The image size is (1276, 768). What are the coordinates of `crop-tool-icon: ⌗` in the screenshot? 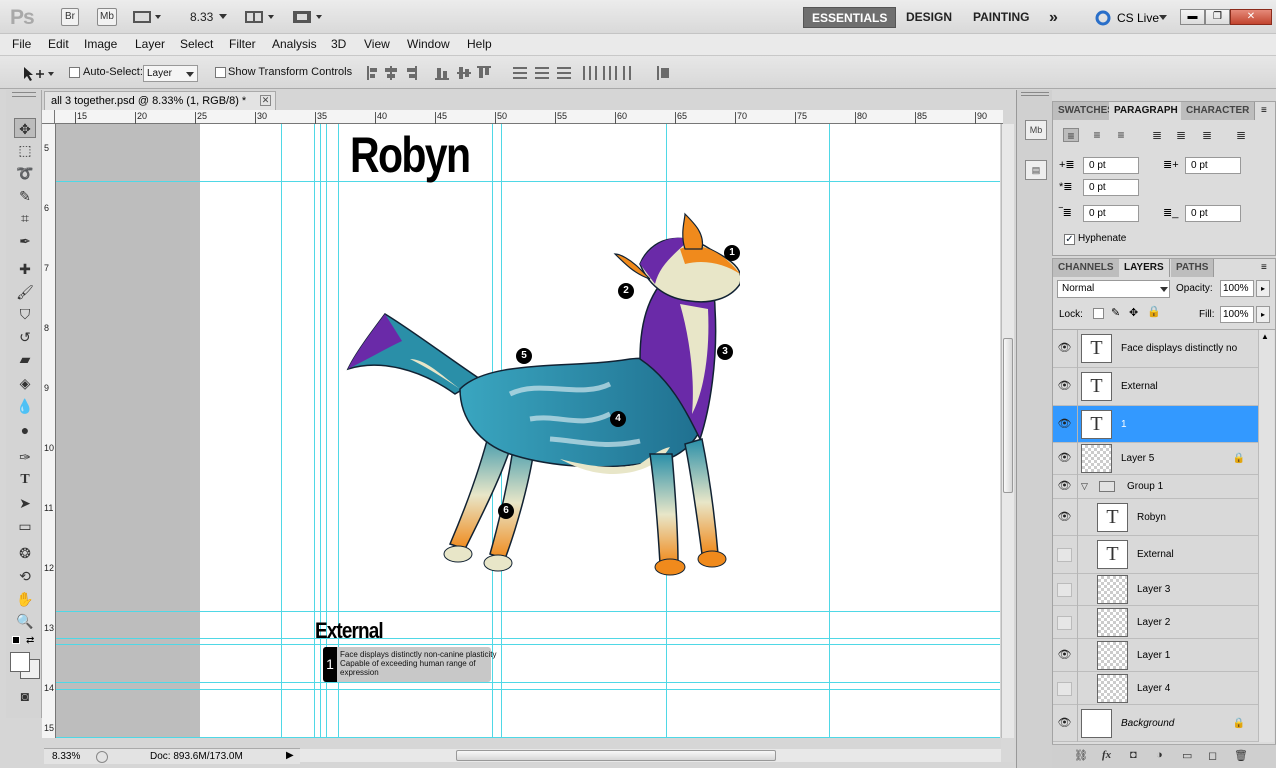 It's located at (25, 218).